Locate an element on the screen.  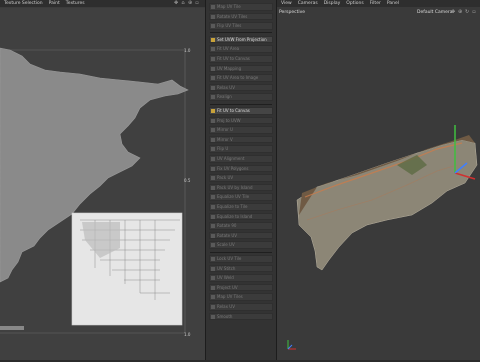
command-label: Fit UV to Canvas is located at coordinates (233, 110).